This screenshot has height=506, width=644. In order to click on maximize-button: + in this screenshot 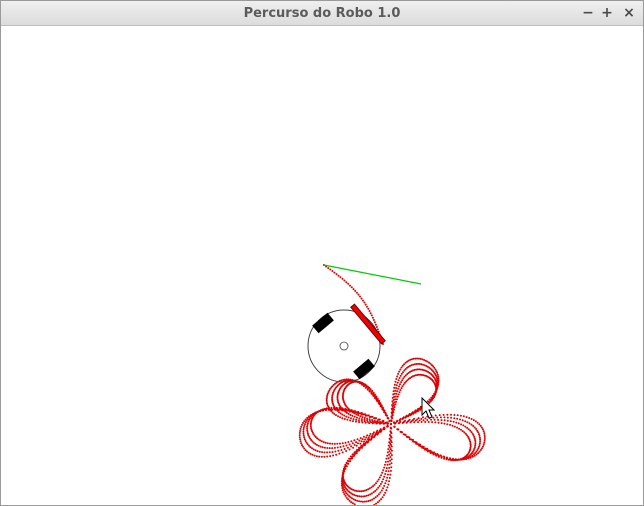, I will do `click(607, 13)`.